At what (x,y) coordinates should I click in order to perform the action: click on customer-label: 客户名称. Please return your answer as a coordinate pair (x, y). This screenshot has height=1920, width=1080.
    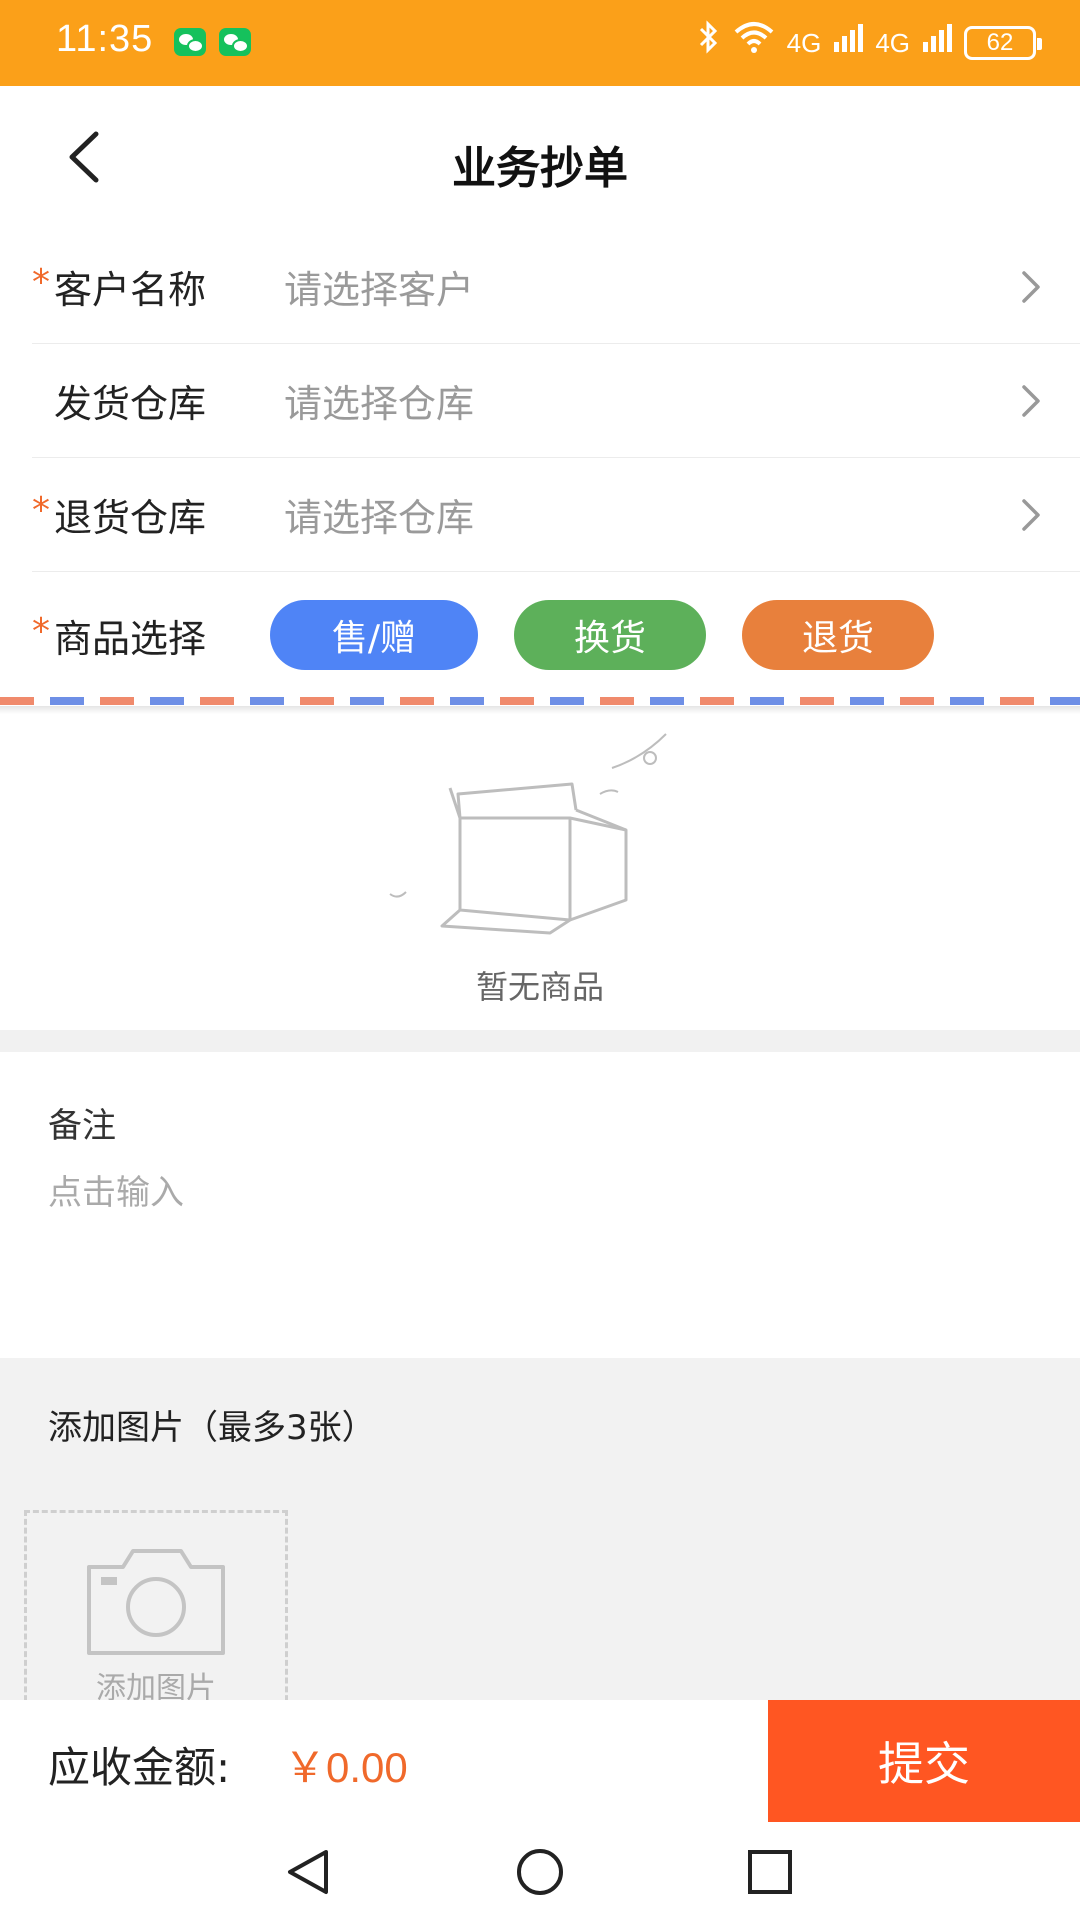
    Looking at the image, I should click on (130, 290).